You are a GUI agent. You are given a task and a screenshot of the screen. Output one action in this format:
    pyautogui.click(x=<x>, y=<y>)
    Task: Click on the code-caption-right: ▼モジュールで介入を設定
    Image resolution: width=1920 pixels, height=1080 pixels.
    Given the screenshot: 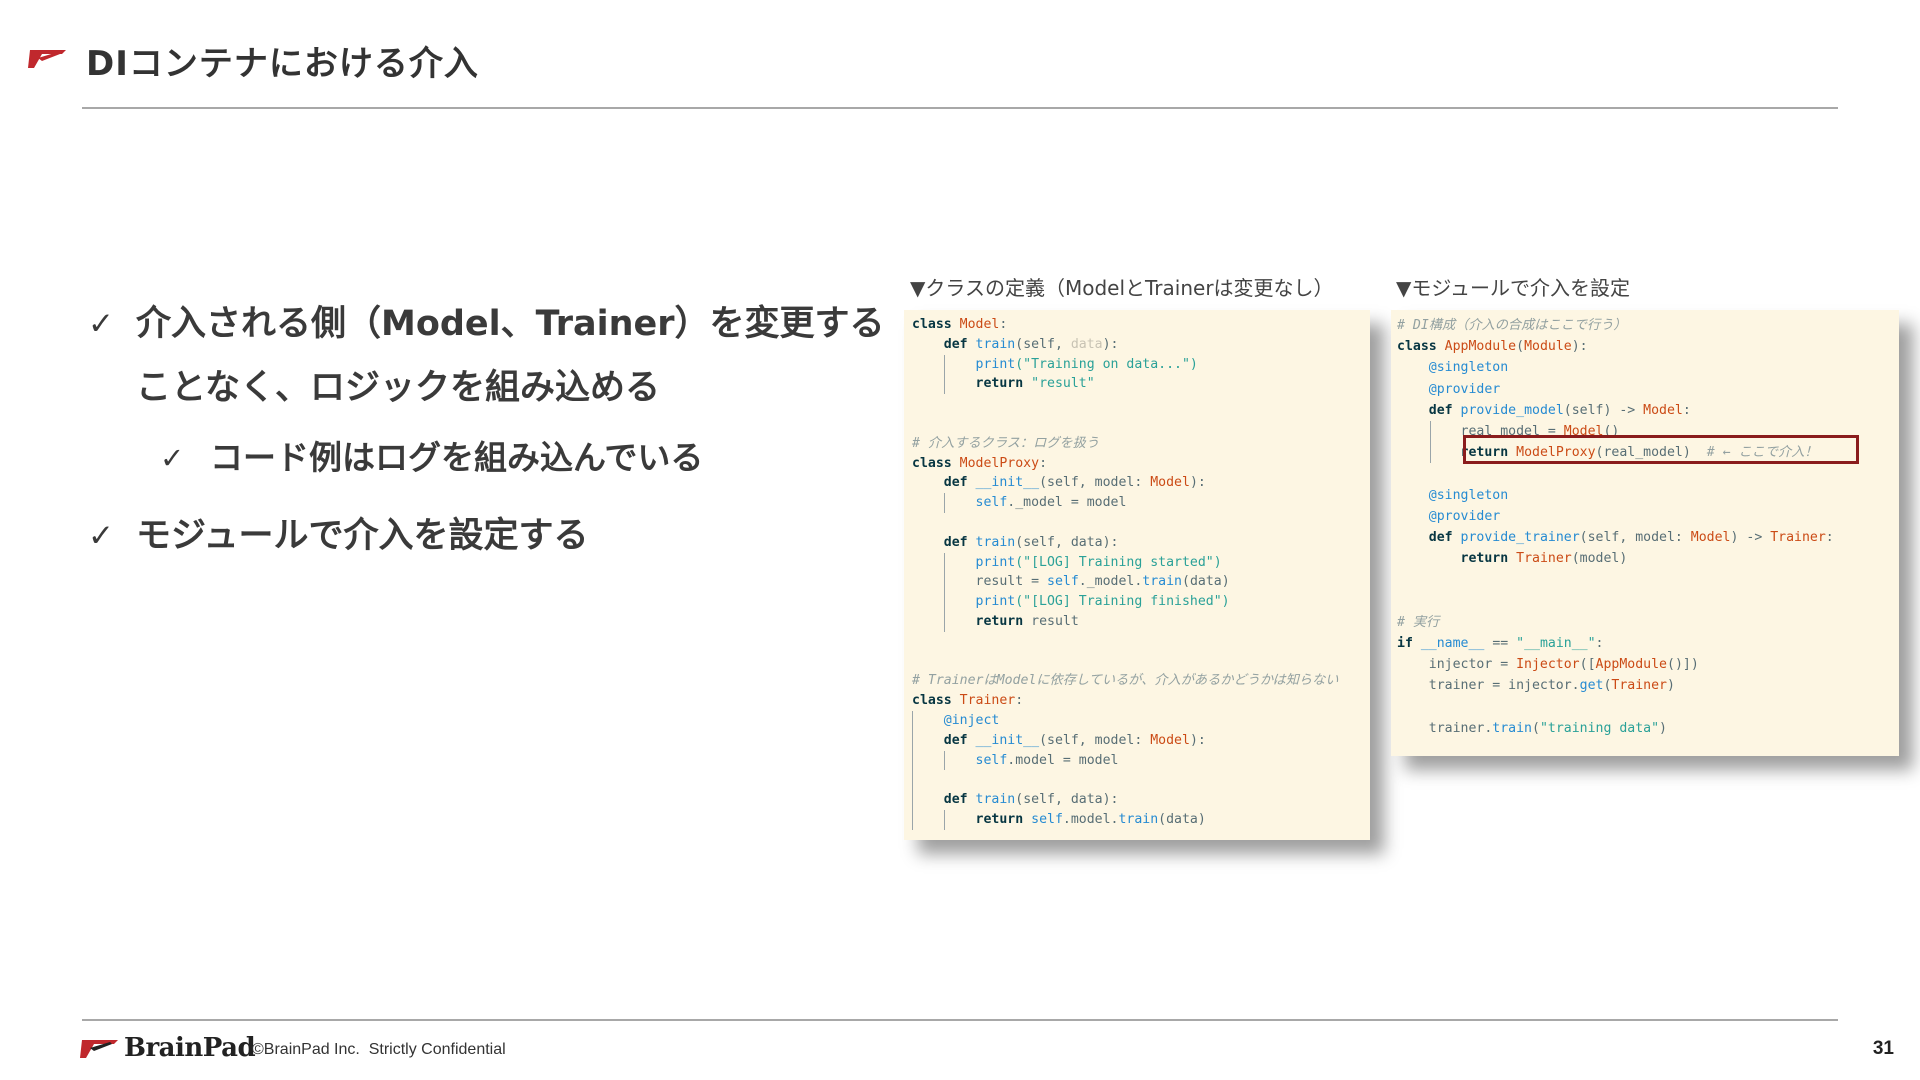 What is the action you would take?
    pyautogui.click(x=1513, y=288)
    